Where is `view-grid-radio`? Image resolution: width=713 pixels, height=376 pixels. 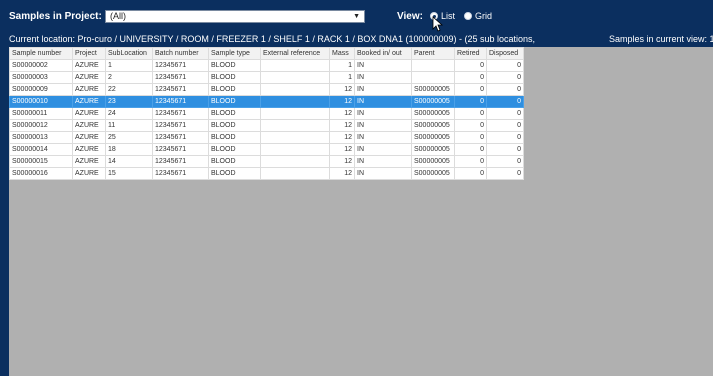 view-grid-radio is located at coordinates (468, 16).